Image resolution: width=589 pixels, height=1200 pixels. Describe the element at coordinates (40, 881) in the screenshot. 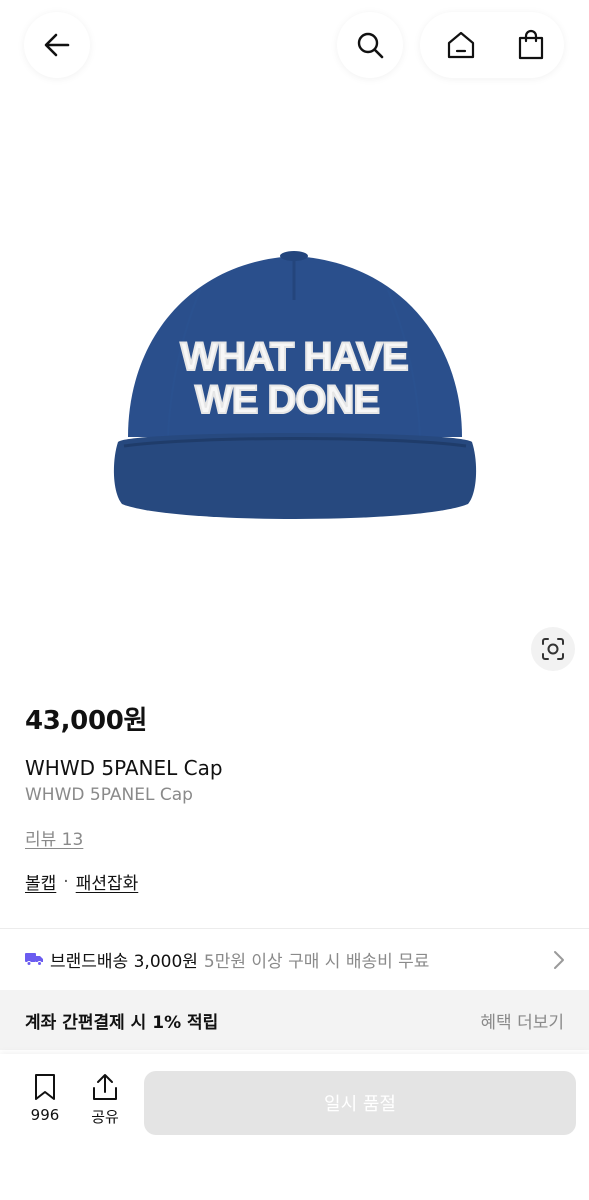

I see `brand-link: 볼캡` at that location.